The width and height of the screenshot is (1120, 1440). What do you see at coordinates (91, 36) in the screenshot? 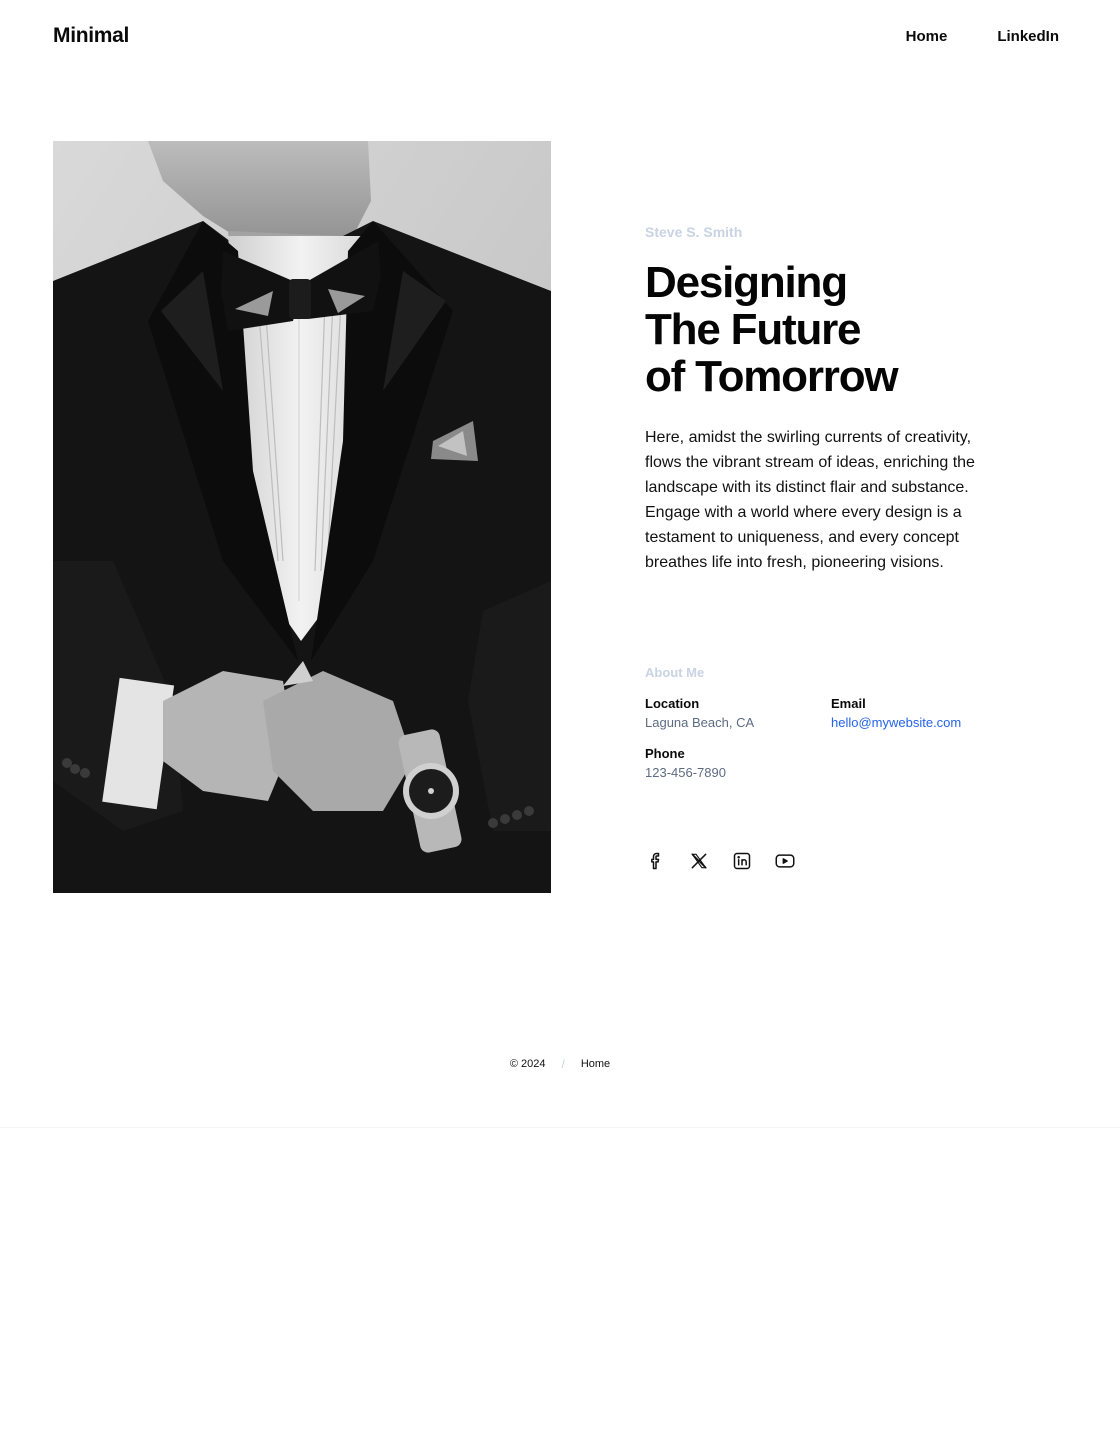
I see `brand-logo: Minimal` at bounding box center [91, 36].